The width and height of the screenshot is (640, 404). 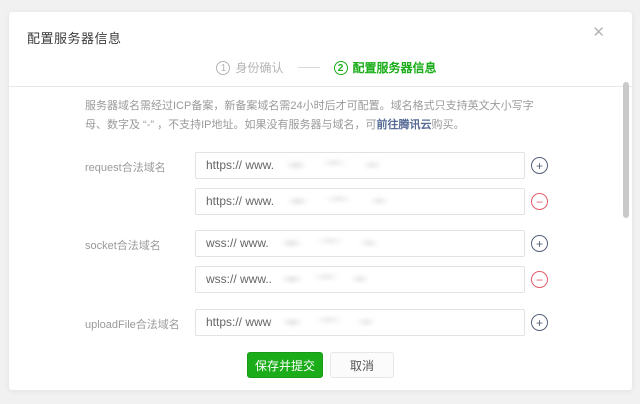 I want to click on step-separator, so click(x=308, y=67).